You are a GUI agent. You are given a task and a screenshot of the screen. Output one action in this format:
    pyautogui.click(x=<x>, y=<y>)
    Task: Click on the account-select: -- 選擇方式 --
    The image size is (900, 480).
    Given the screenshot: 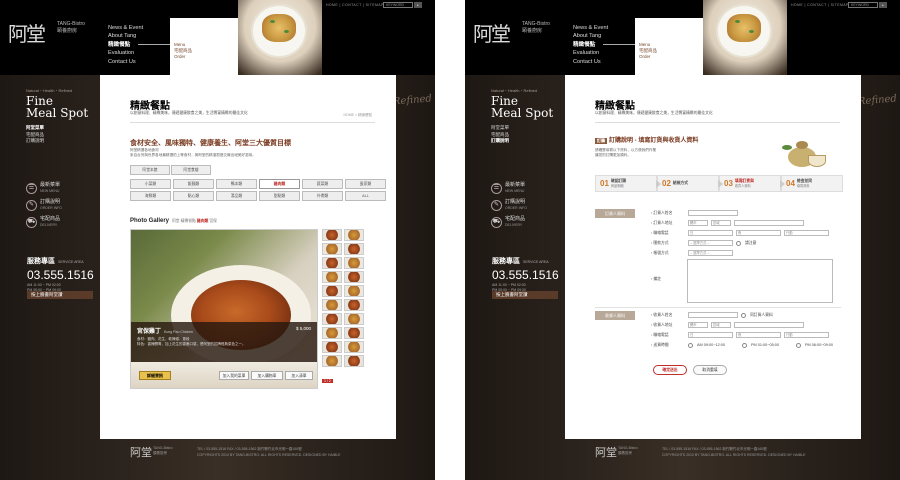 What is the action you would take?
    pyautogui.click(x=710, y=253)
    